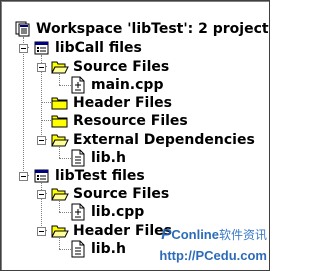 The height and width of the screenshot is (271, 320). I want to click on tree-item-folder-resource: Resource Files, so click(119, 121).